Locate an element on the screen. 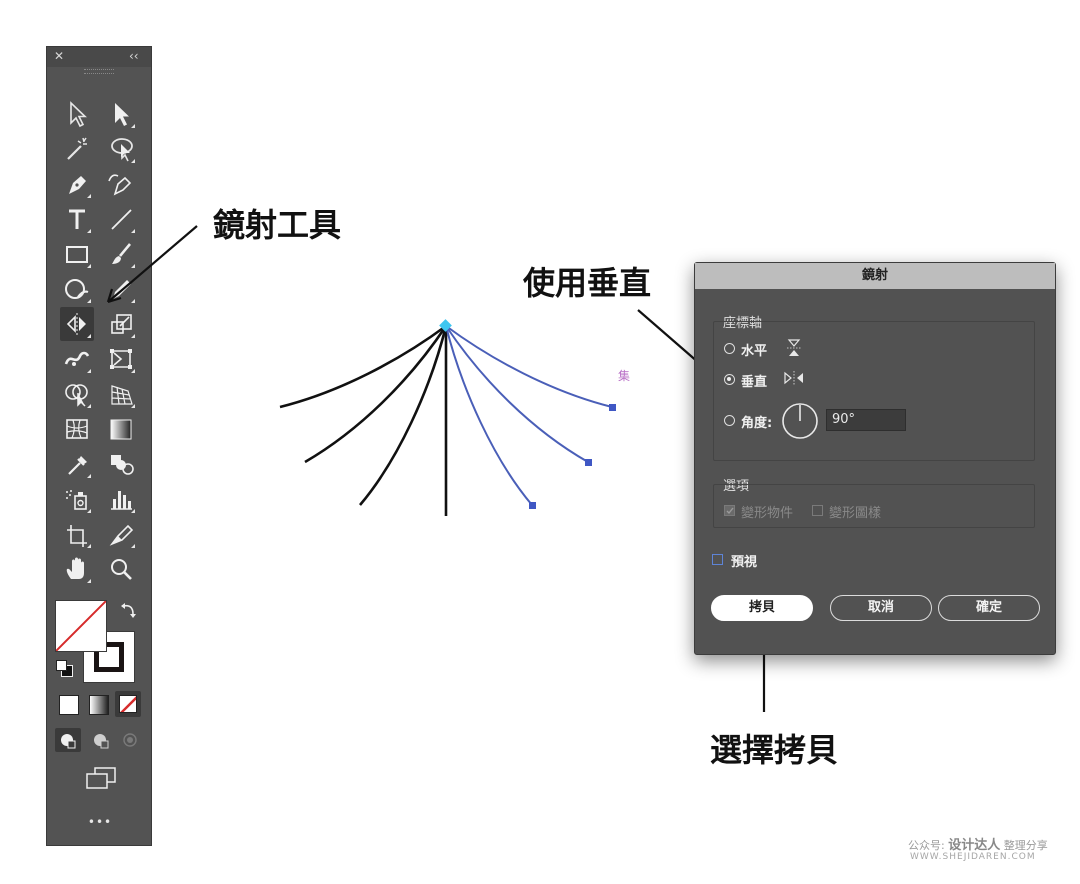  preview-label: 預視 is located at coordinates (744, 562).